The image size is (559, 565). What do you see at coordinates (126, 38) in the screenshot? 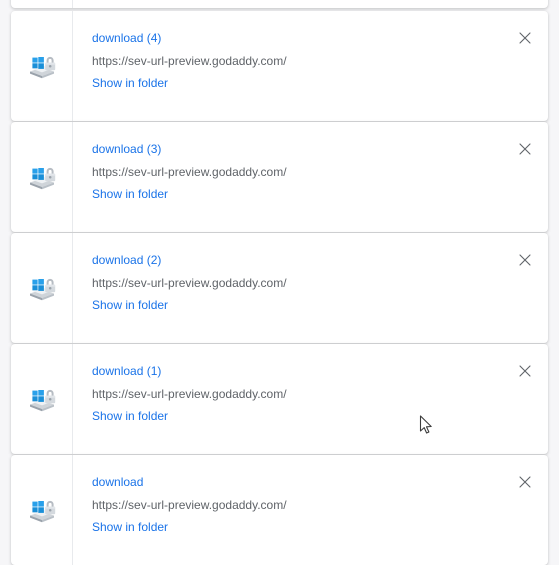
I see `download-file-name: download (4)` at bounding box center [126, 38].